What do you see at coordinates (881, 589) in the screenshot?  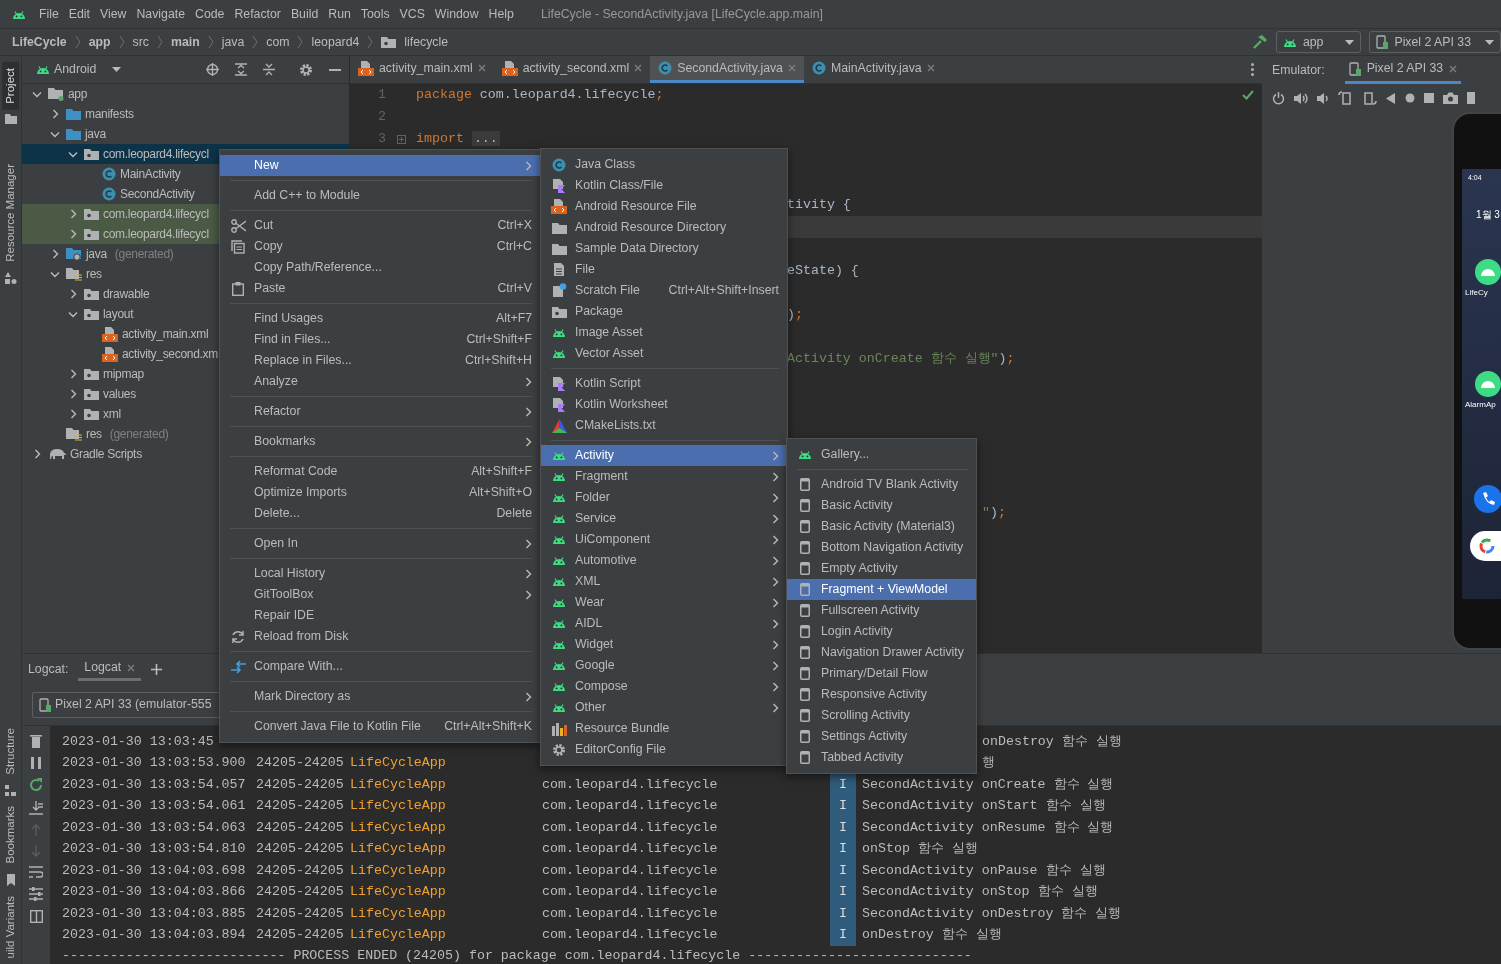 I see `menu-item: Fragment + ViewModel` at bounding box center [881, 589].